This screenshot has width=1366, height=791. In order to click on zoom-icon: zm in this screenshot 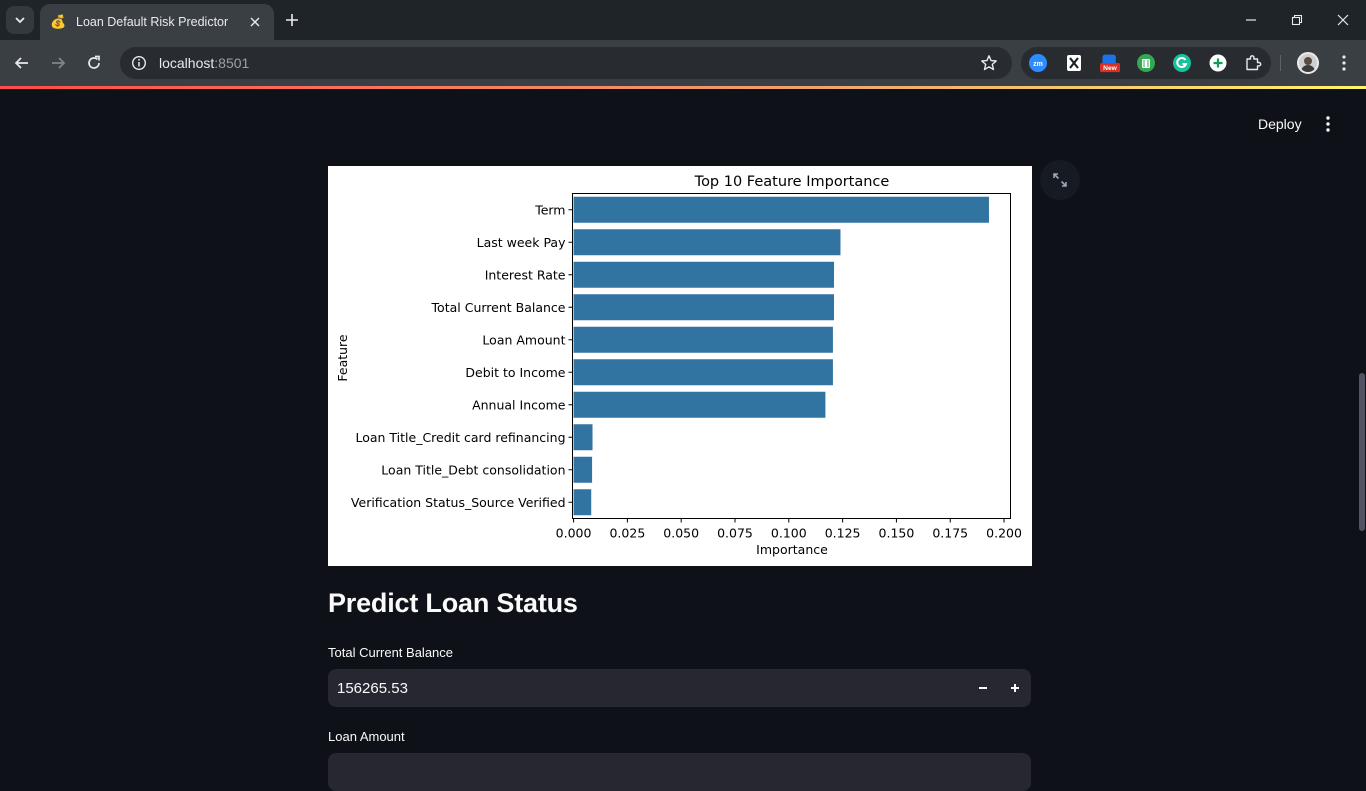, I will do `click(1038, 63)`.